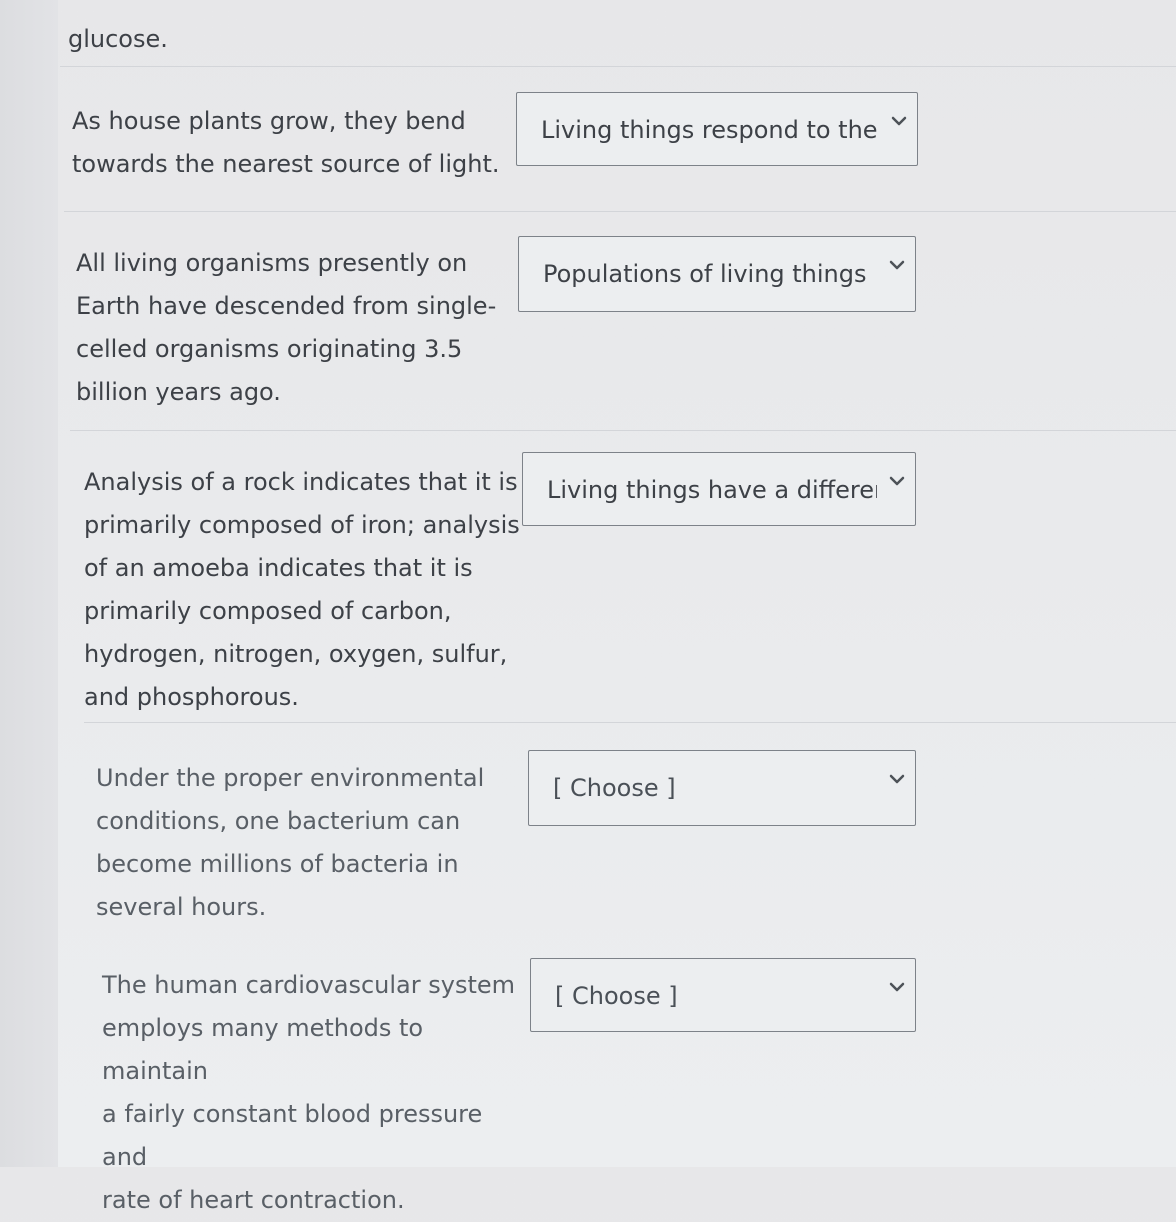 This screenshot has height=1222, width=1176. I want to click on question-line: The human cardiovascular system, so click(309, 985).